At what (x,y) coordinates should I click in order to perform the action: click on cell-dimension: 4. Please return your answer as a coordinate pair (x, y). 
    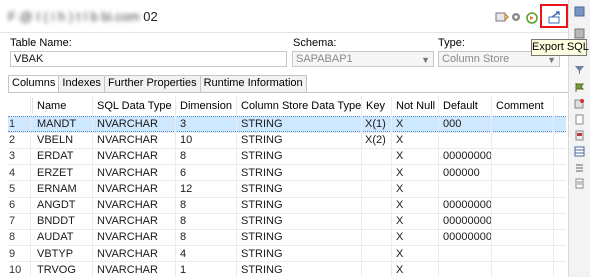
    Looking at the image, I should click on (208, 254).